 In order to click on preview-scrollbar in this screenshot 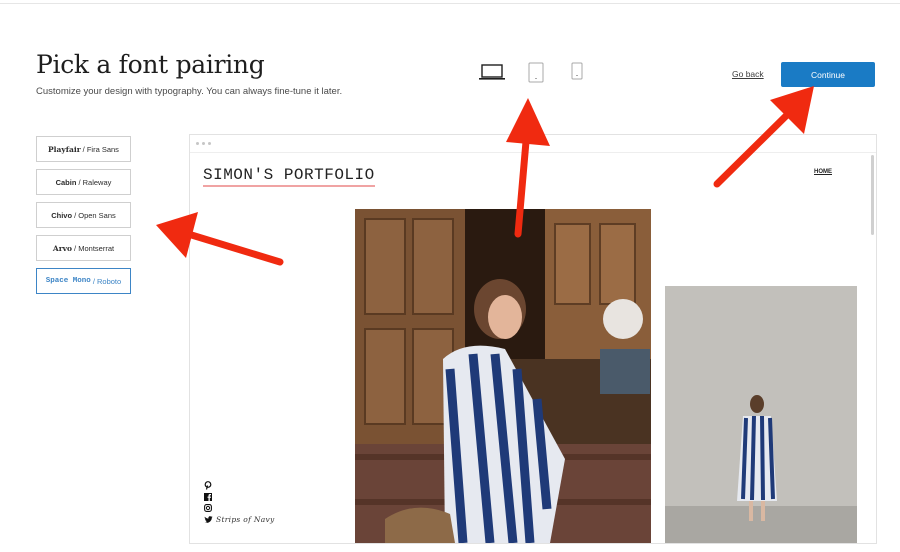, I will do `click(872, 195)`.